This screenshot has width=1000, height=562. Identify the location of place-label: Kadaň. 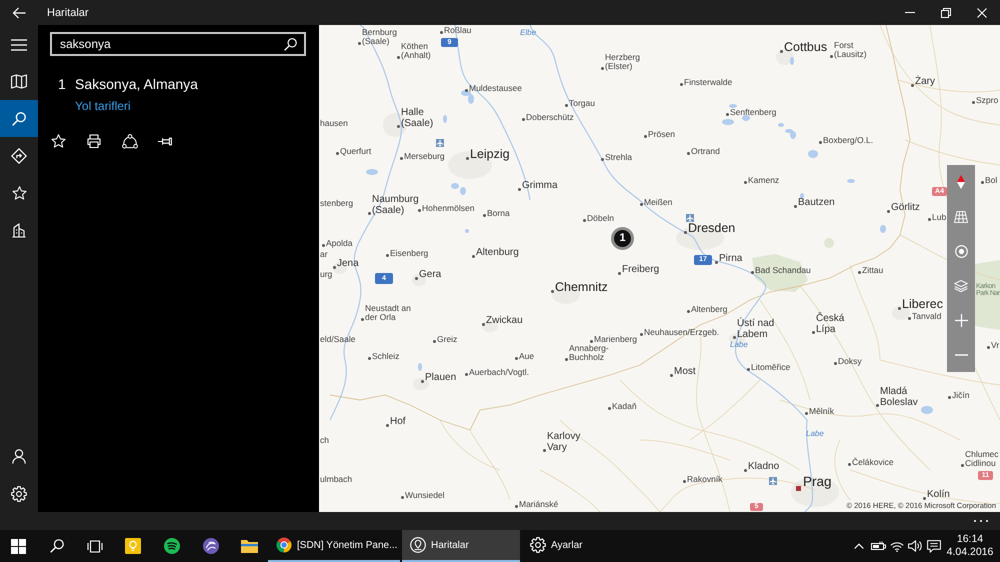
(624, 406).